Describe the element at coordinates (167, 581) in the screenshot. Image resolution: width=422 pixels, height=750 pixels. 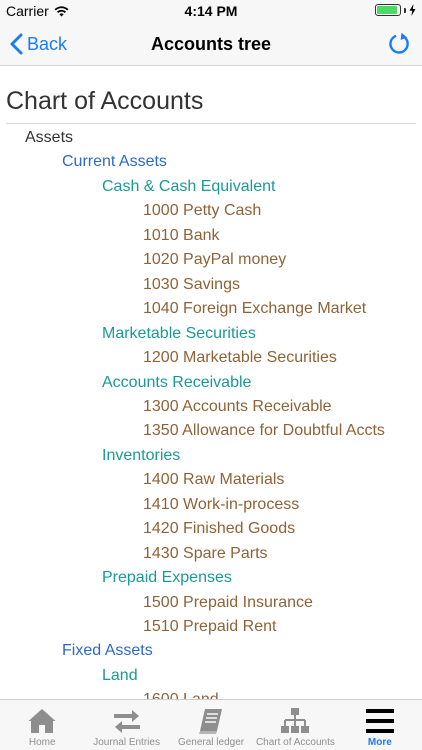
I see `tree-node-level-2: Prepaid Expenses` at that location.